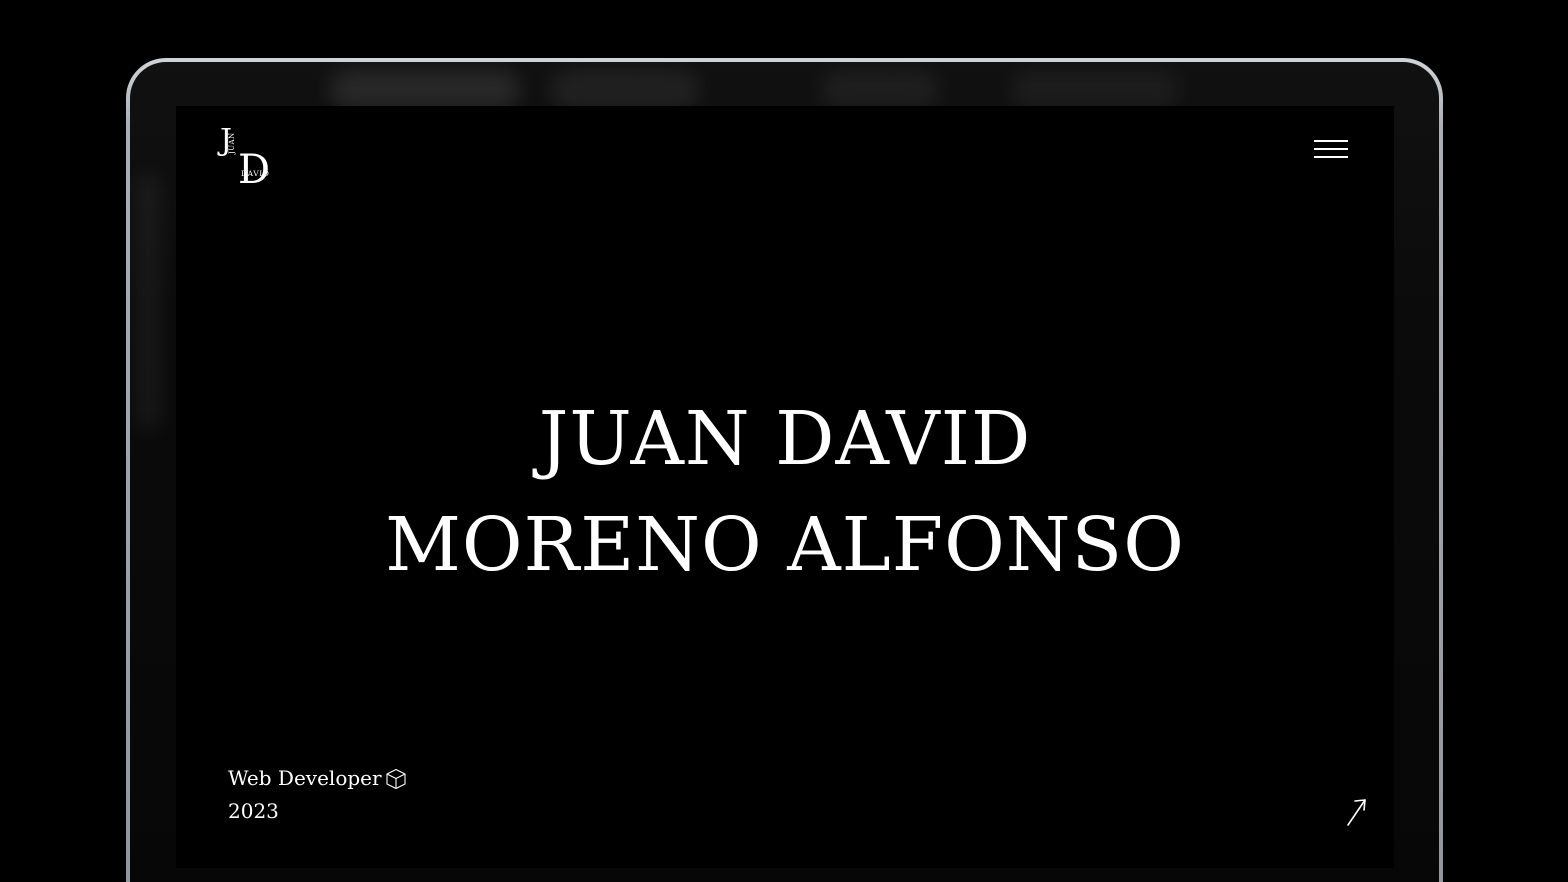  I want to click on role-text: Web Developer, so click(305, 778).